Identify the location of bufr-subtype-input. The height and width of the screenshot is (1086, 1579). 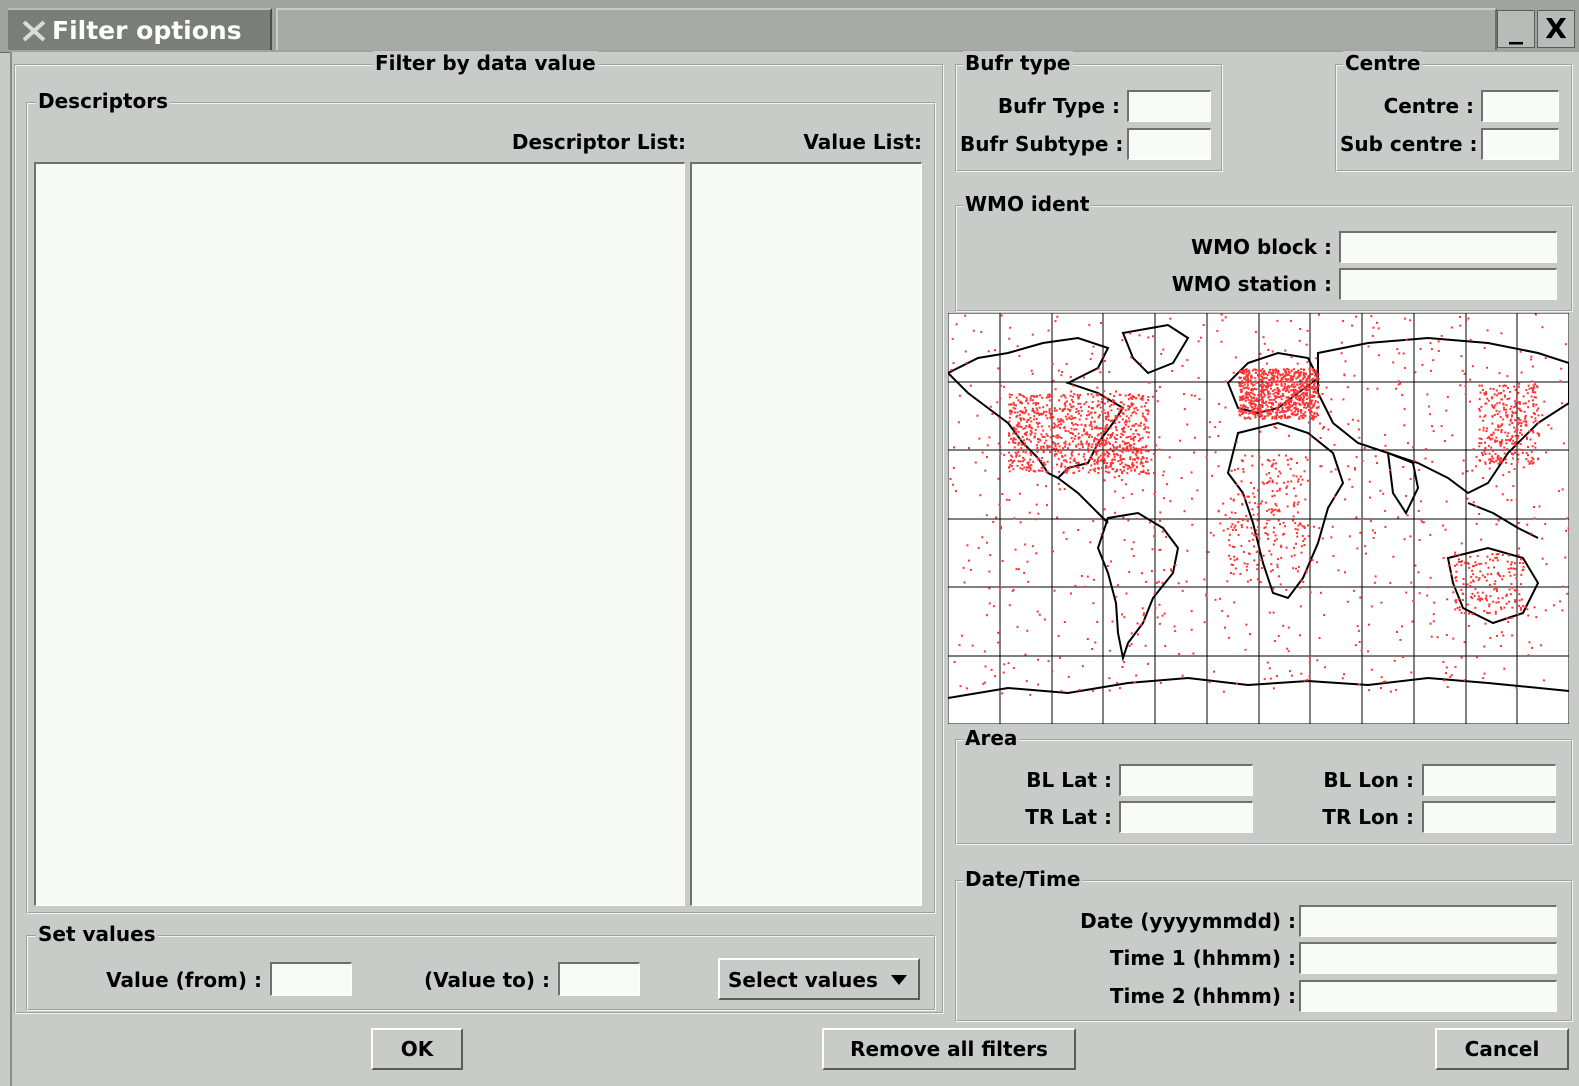
(1169, 144).